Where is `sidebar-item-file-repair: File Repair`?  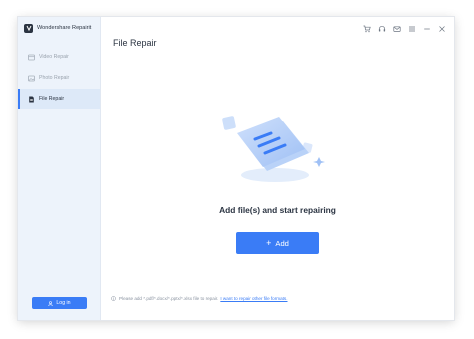
sidebar-item-file-repair: File Repair is located at coordinates (59, 99).